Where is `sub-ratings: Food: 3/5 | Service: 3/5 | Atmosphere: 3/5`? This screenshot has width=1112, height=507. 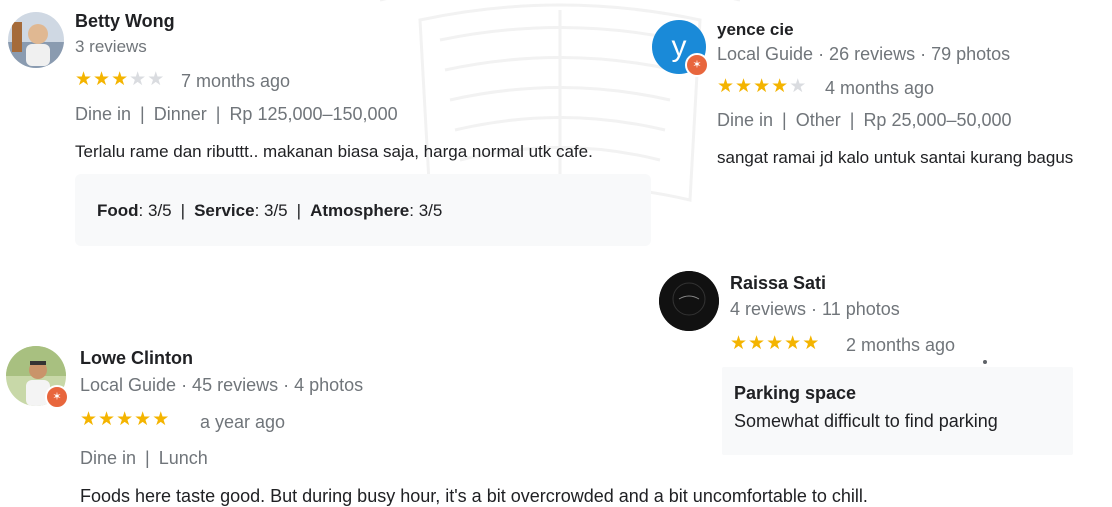 sub-ratings: Food: 3/5 | Service: 3/5 | Atmosphere: 3/5 is located at coordinates (269, 211).